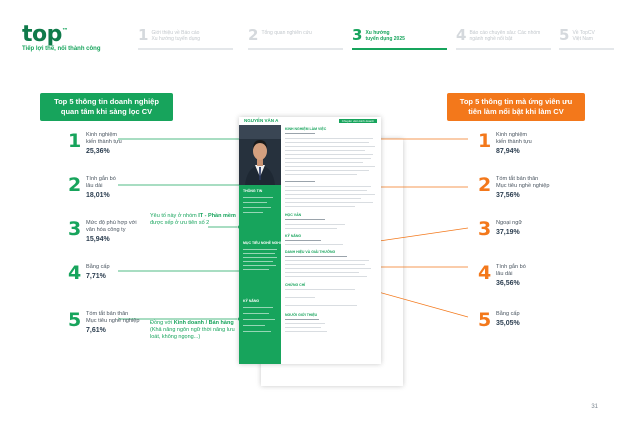 The image size is (624, 442). Describe the element at coordinates (253, 191) in the screenshot. I see `cv-sidebar-info-title: THÔNG TIN` at that location.